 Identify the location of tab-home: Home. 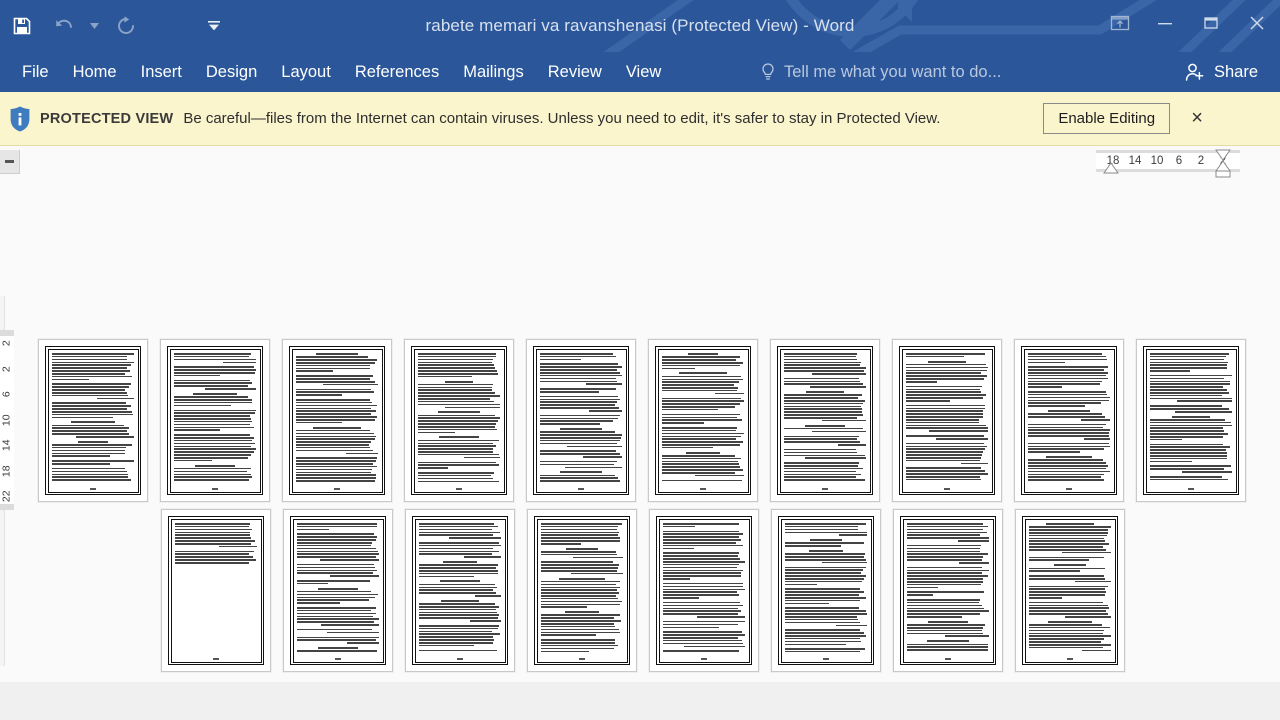
(95, 72).